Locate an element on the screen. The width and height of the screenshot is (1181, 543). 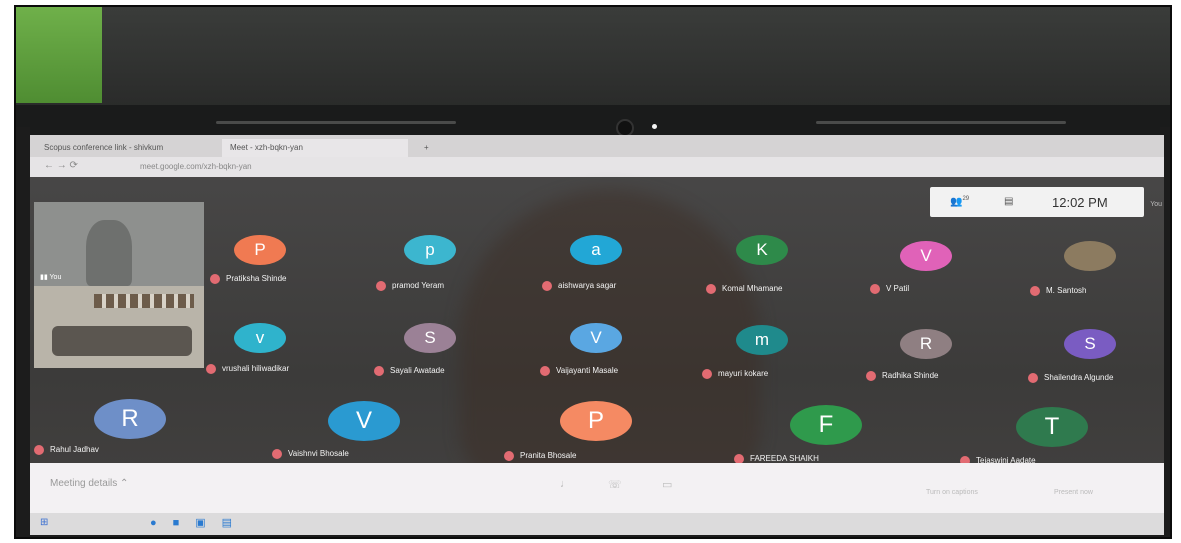
participant-name: Pranita Bhosale is located at coordinates (540, 456).